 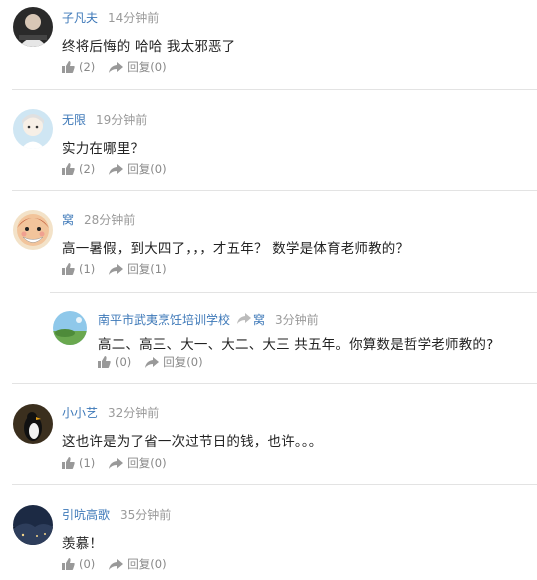 I want to click on reply-arrow-icon, so click(x=244, y=318).